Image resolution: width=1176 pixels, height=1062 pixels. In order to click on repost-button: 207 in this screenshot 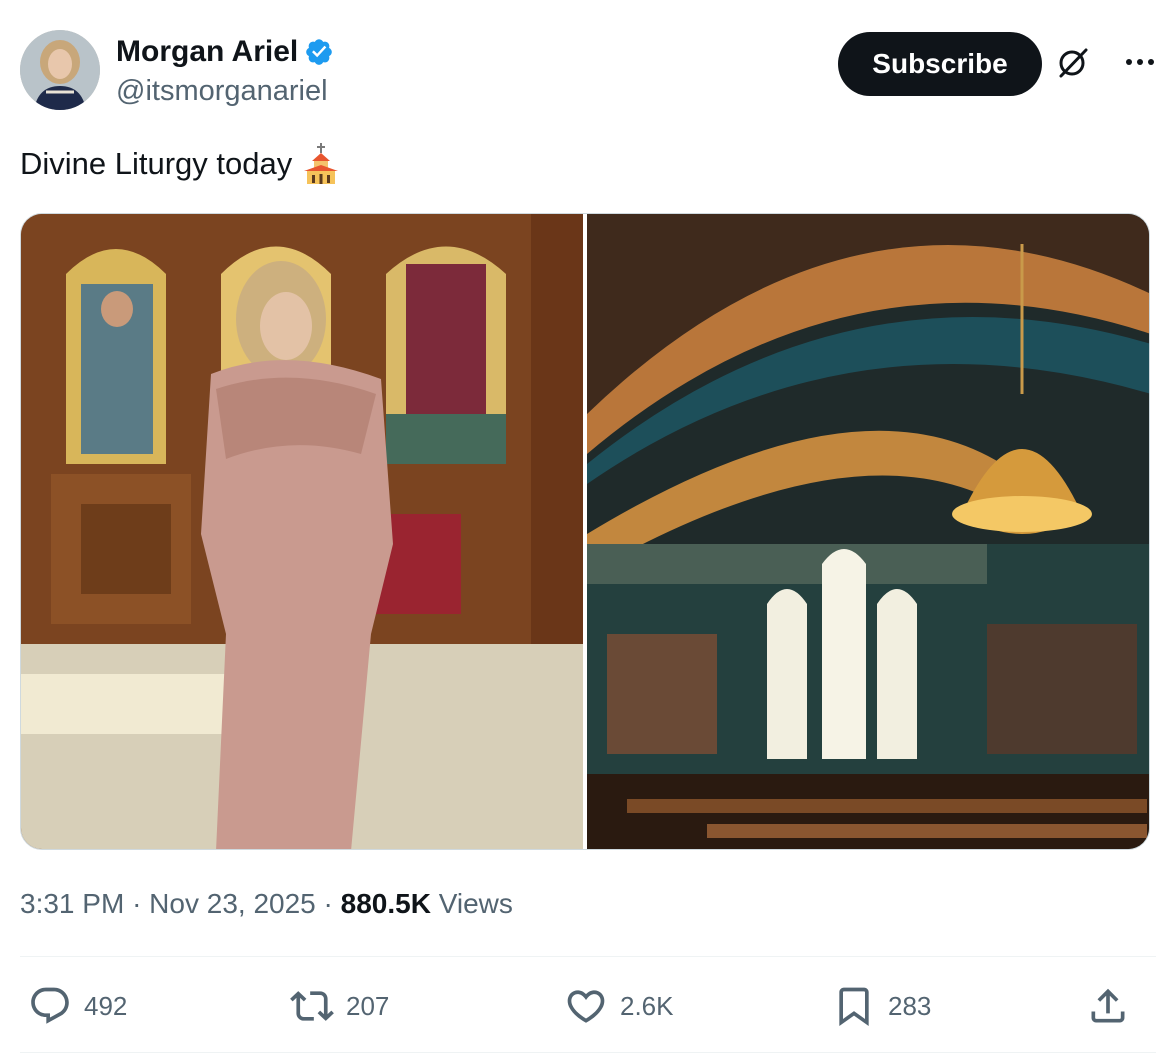, I will do `click(339, 1006)`.